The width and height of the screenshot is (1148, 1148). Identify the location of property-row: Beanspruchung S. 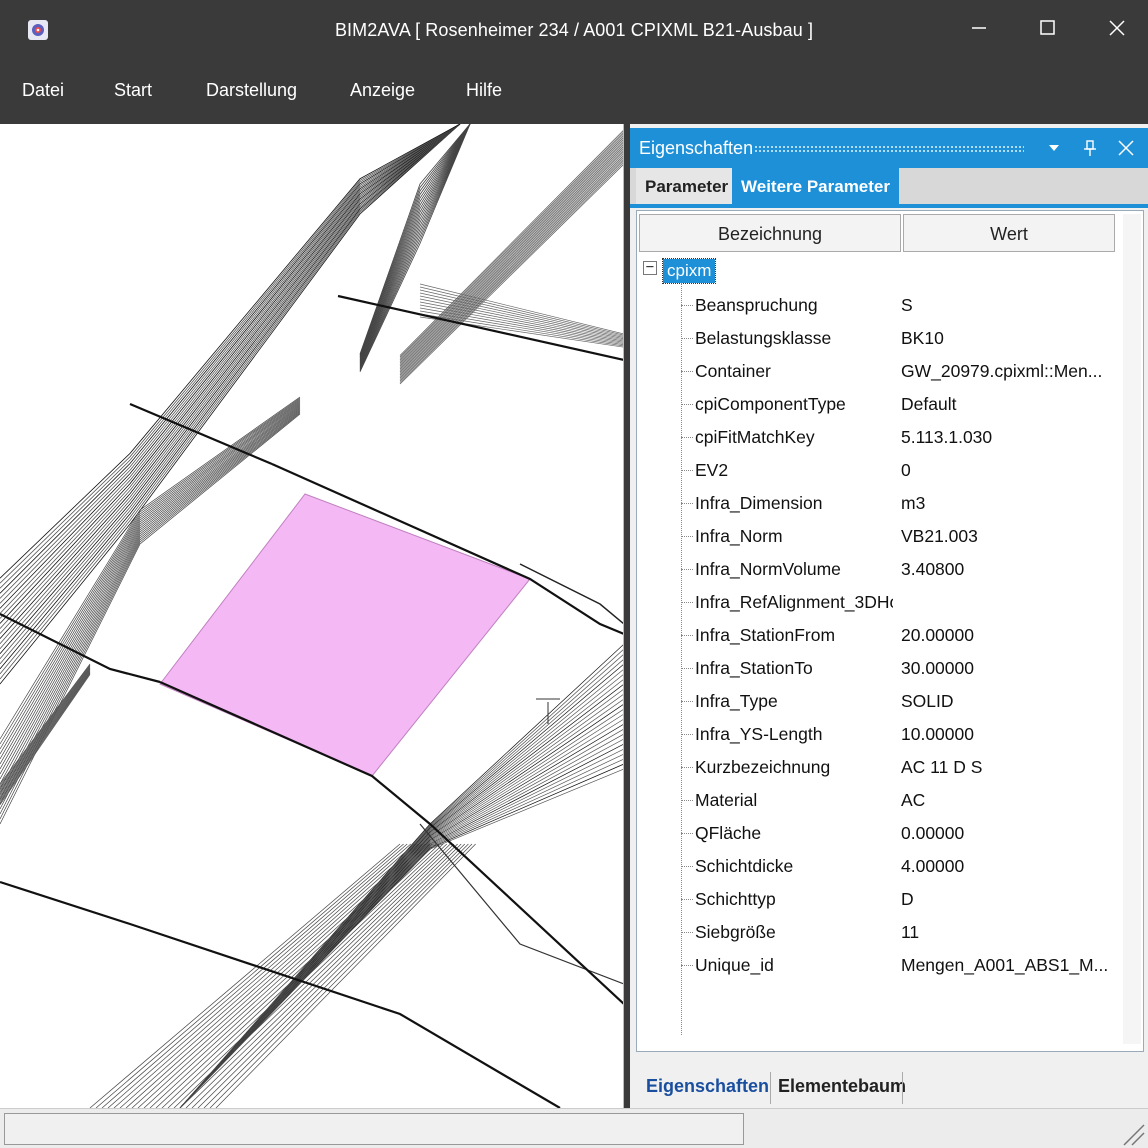
(877, 305).